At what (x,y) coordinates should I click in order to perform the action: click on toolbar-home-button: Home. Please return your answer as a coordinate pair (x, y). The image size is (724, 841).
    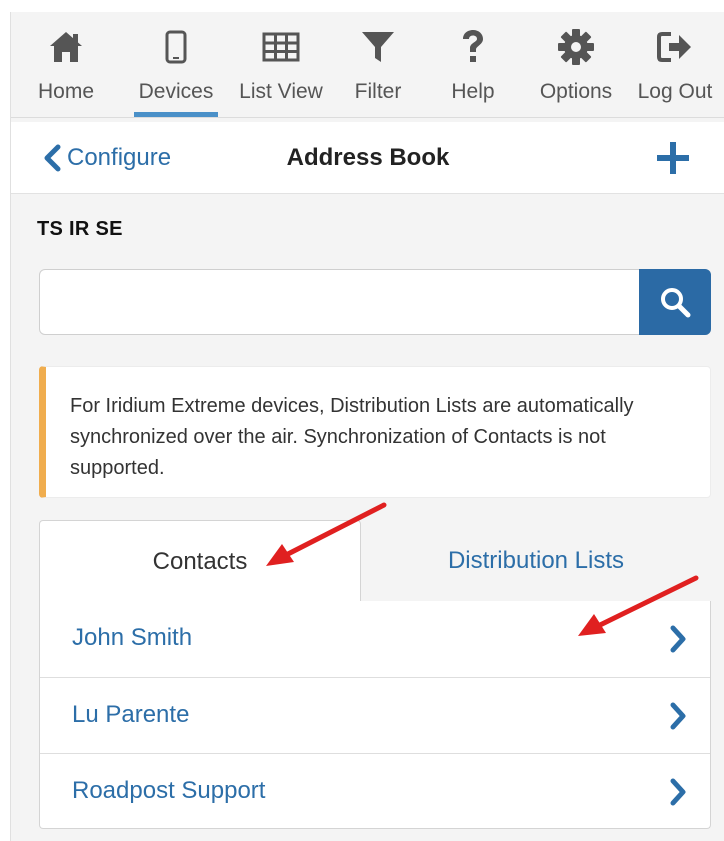
    Looking at the image, I should click on (66, 66).